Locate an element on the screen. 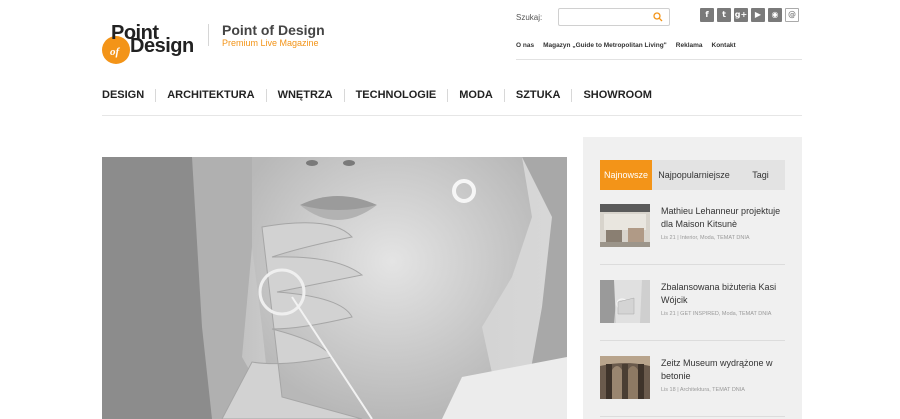  nav-item-technologie: TECHNOLOGIE is located at coordinates (395, 95).